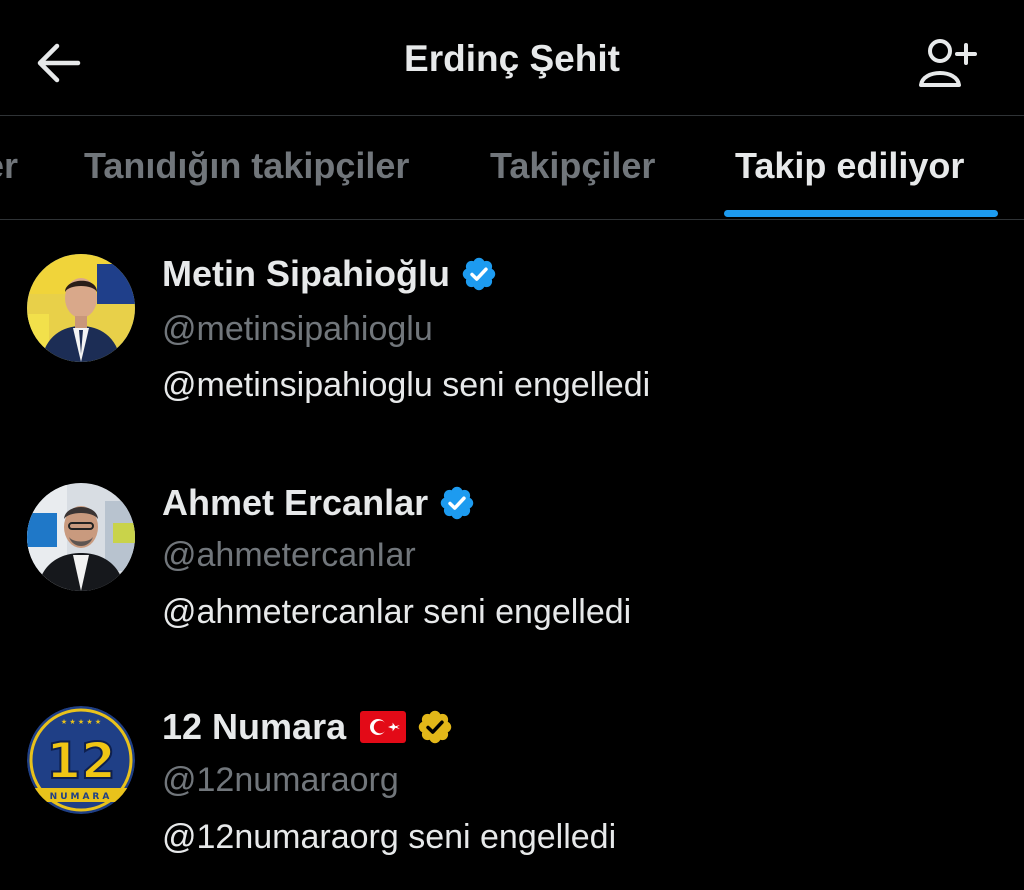 This screenshot has width=1024, height=890. I want to click on name-row: 12 Numara, so click(308, 727).